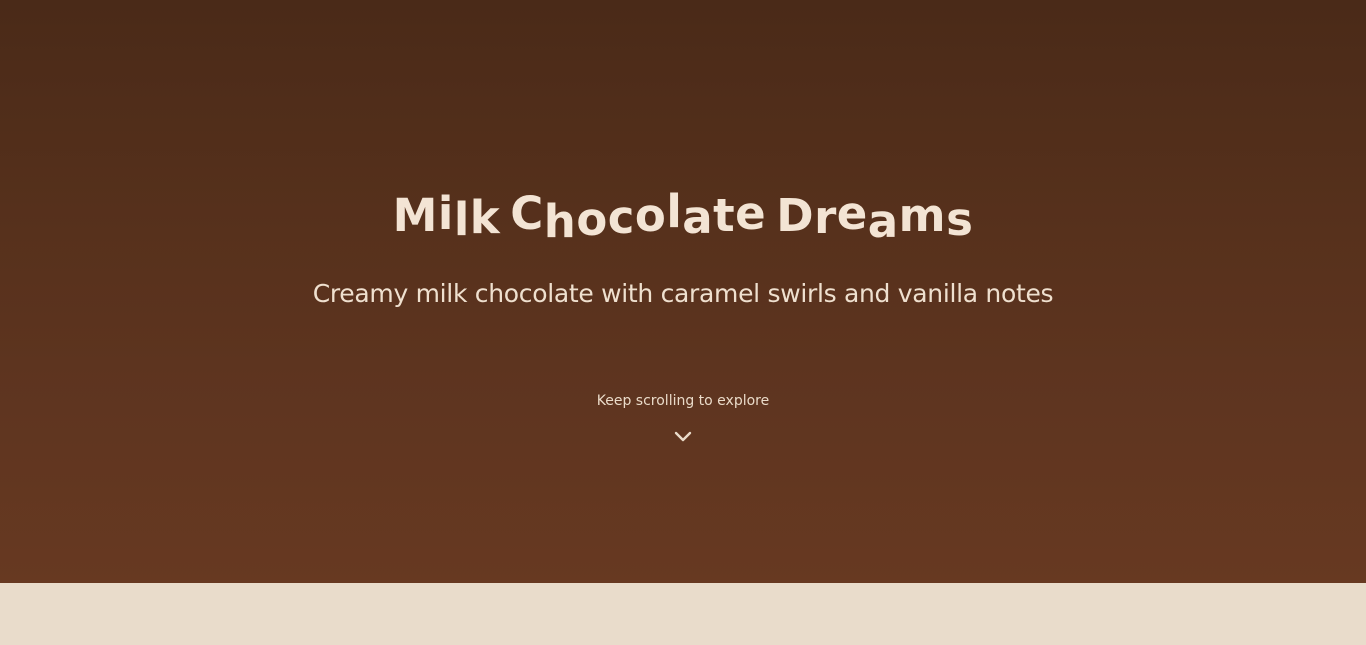  What do you see at coordinates (724, 215) in the screenshot?
I see `hero-title-letter: t` at bounding box center [724, 215].